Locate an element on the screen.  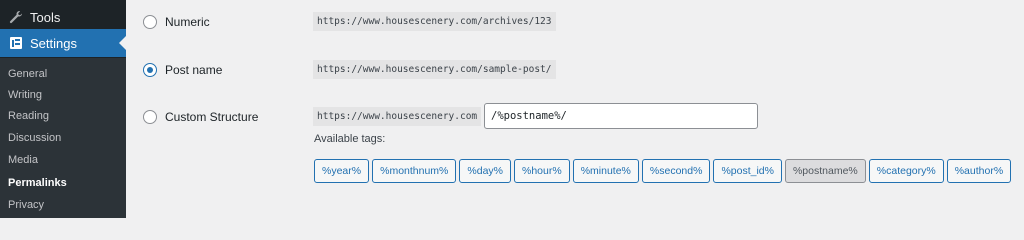
radio-numeric is located at coordinates (150, 22).